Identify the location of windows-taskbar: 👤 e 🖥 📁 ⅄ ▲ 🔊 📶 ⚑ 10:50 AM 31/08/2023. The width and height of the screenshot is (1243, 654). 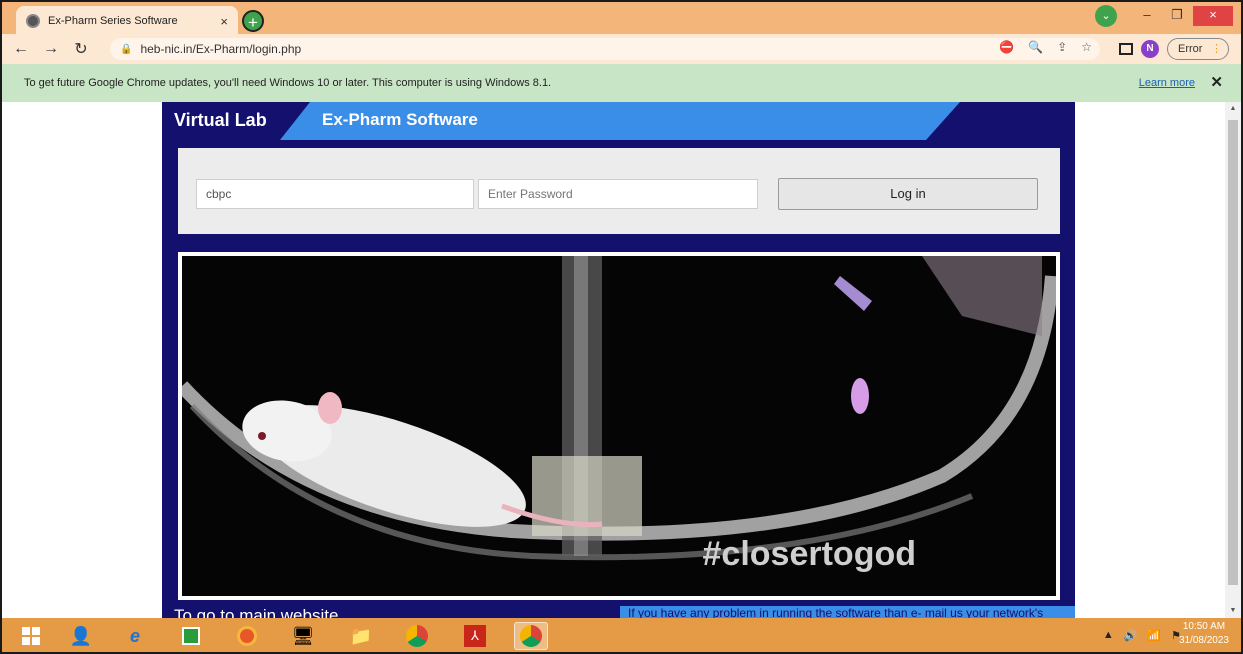
(621, 636).